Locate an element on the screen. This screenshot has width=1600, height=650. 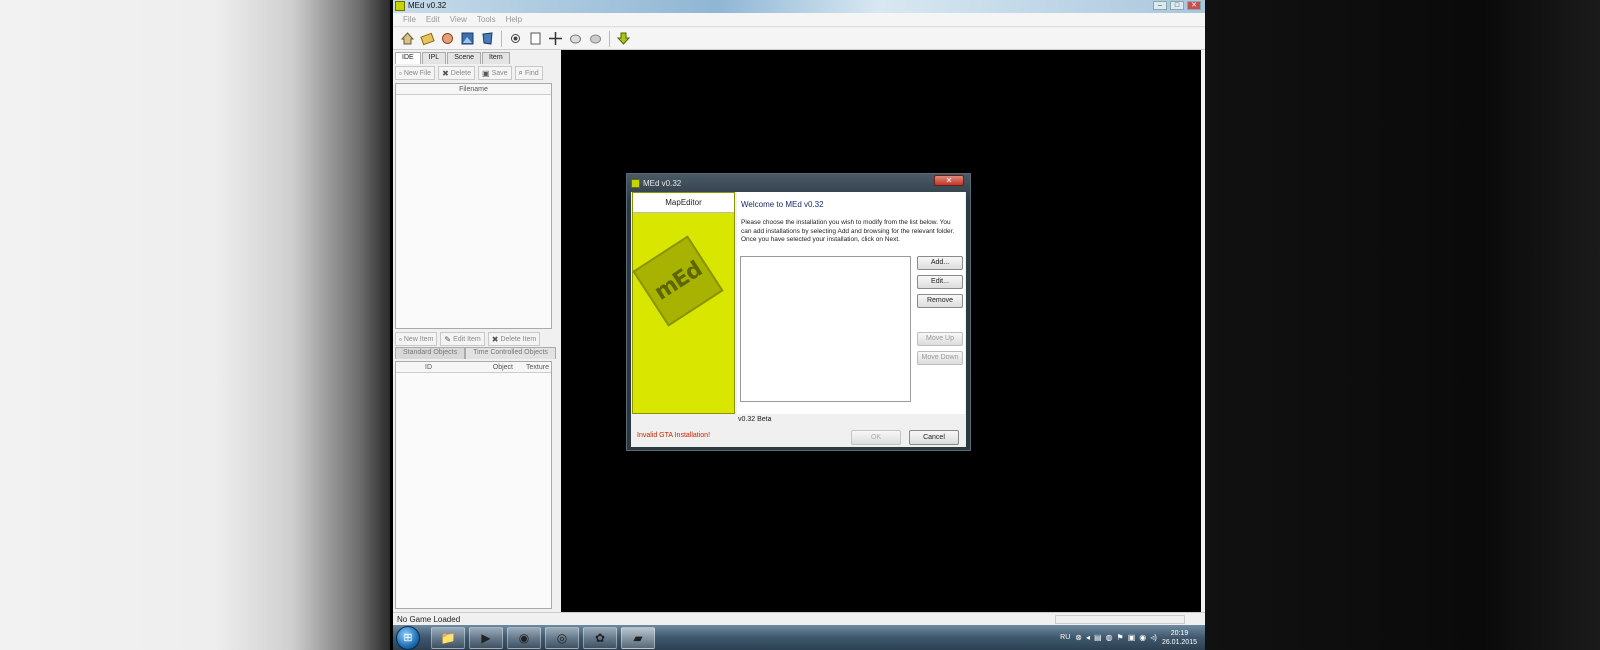
tray-icons: ⊗ ◂ ▤ ◍ ⚑ ▣ ◉ ◃) is located at coordinates (1116, 637).